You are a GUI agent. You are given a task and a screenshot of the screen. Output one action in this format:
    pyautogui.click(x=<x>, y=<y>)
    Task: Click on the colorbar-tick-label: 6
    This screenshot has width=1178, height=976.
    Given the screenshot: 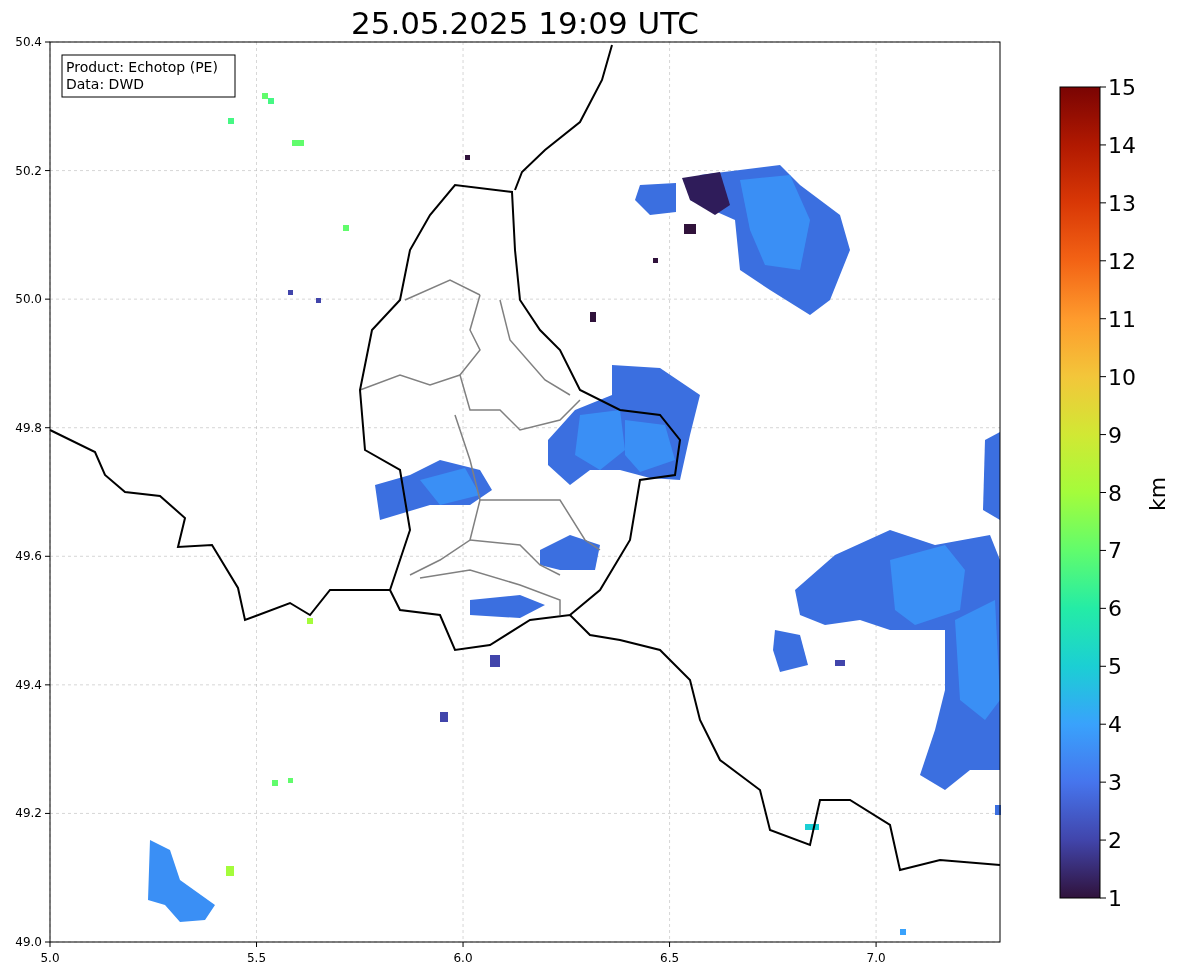 What is the action you would take?
    pyautogui.click(x=1115, y=609)
    